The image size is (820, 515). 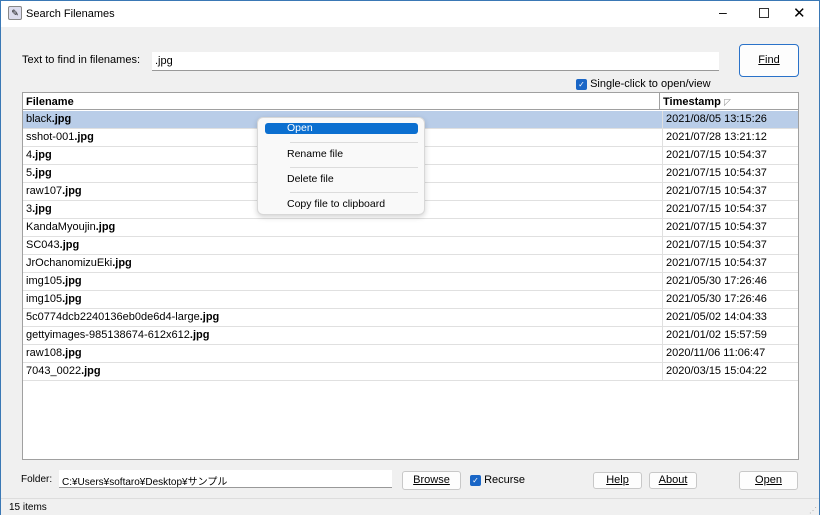 I want to click on timestamp-header-label: Timestamp, so click(x=692, y=102).